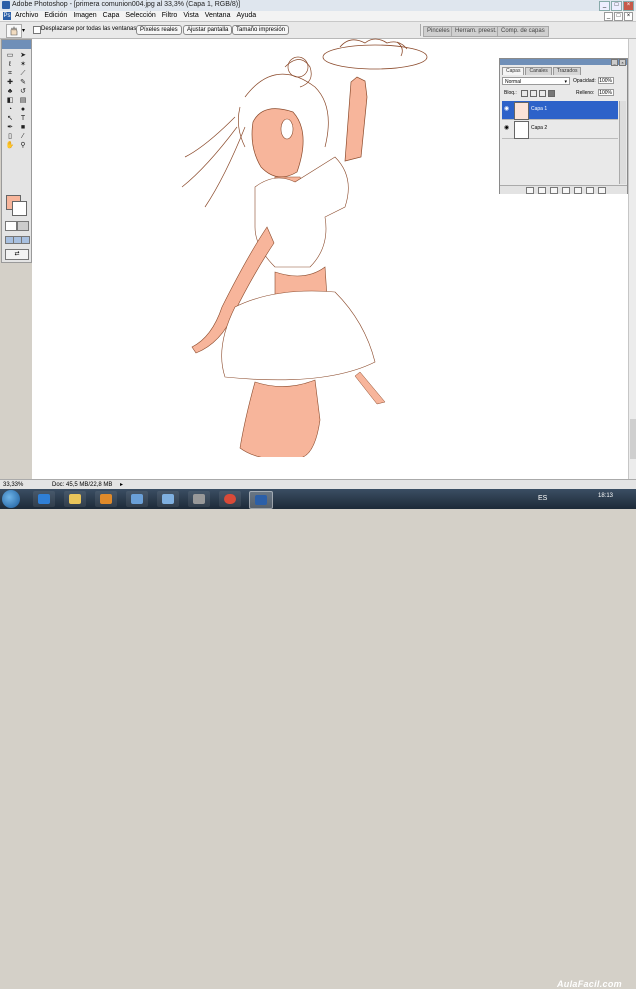 This screenshot has height=989, width=636. What do you see at coordinates (89, 29) in the screenshot?
I see `scroll-all-windows-label: Desplazarse por todas las ventanas` at bounding box center [89, 29].